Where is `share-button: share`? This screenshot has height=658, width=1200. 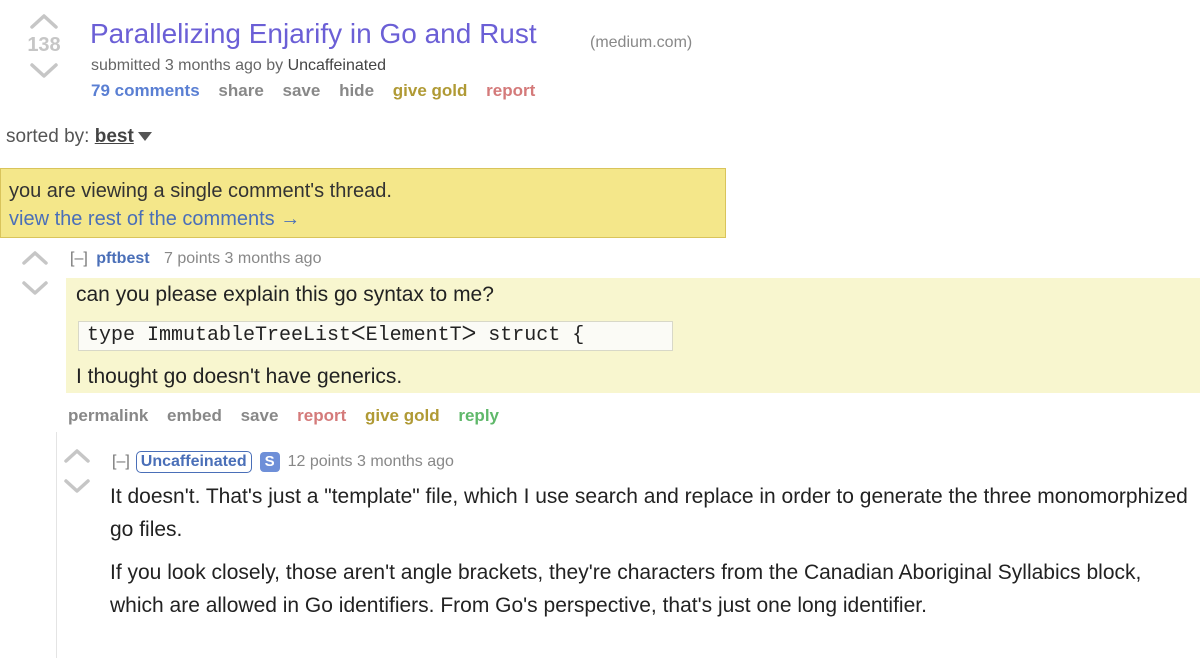
share-button: share is located at coordinates (240, 90).